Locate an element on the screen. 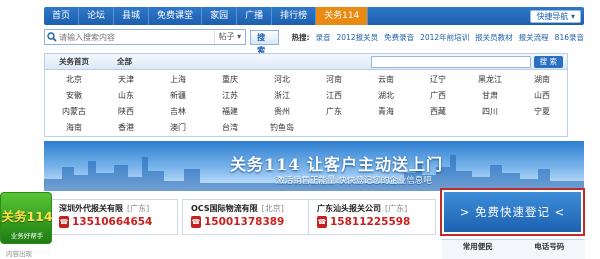  city-link: 山东 is located at coordinates (126, 96).